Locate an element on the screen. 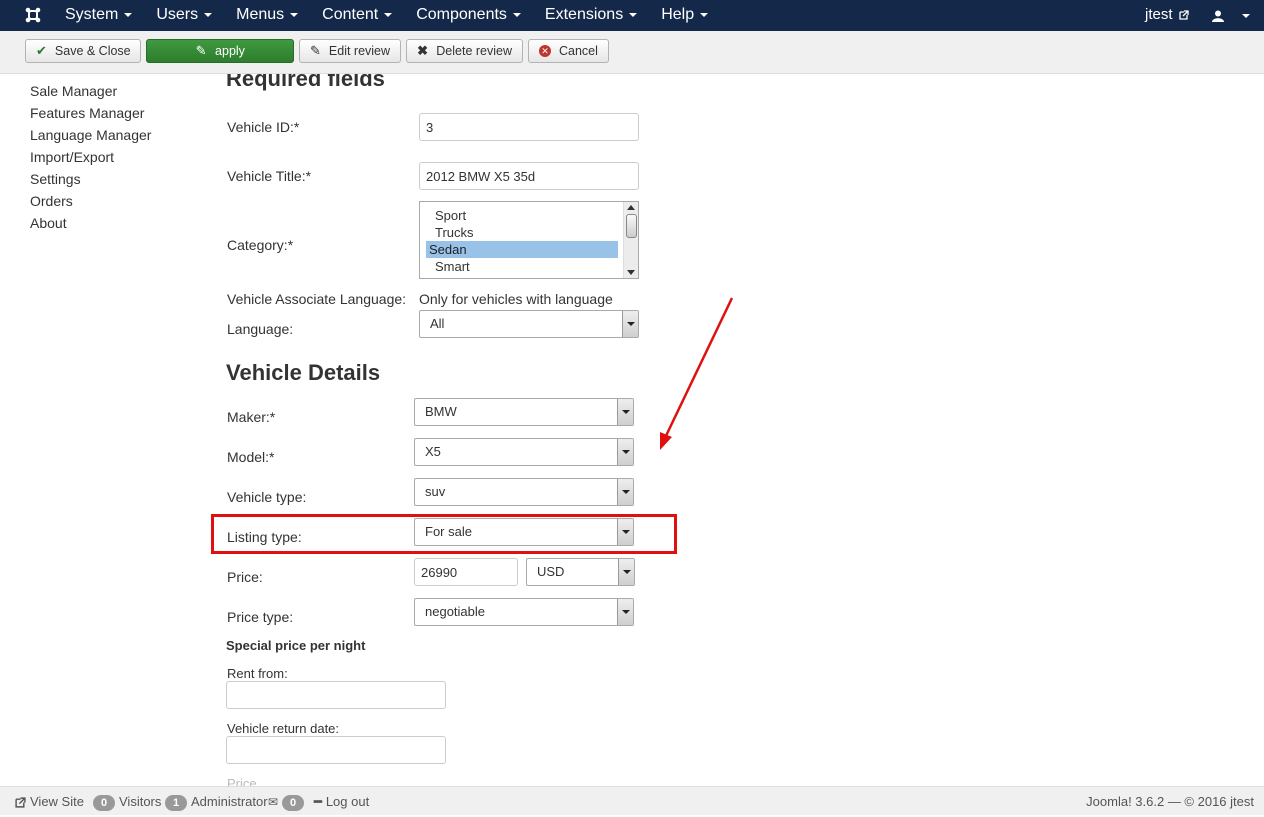 This screenshot has width=1264, height=817. rent-from-input is located at coordinates (336, 695).